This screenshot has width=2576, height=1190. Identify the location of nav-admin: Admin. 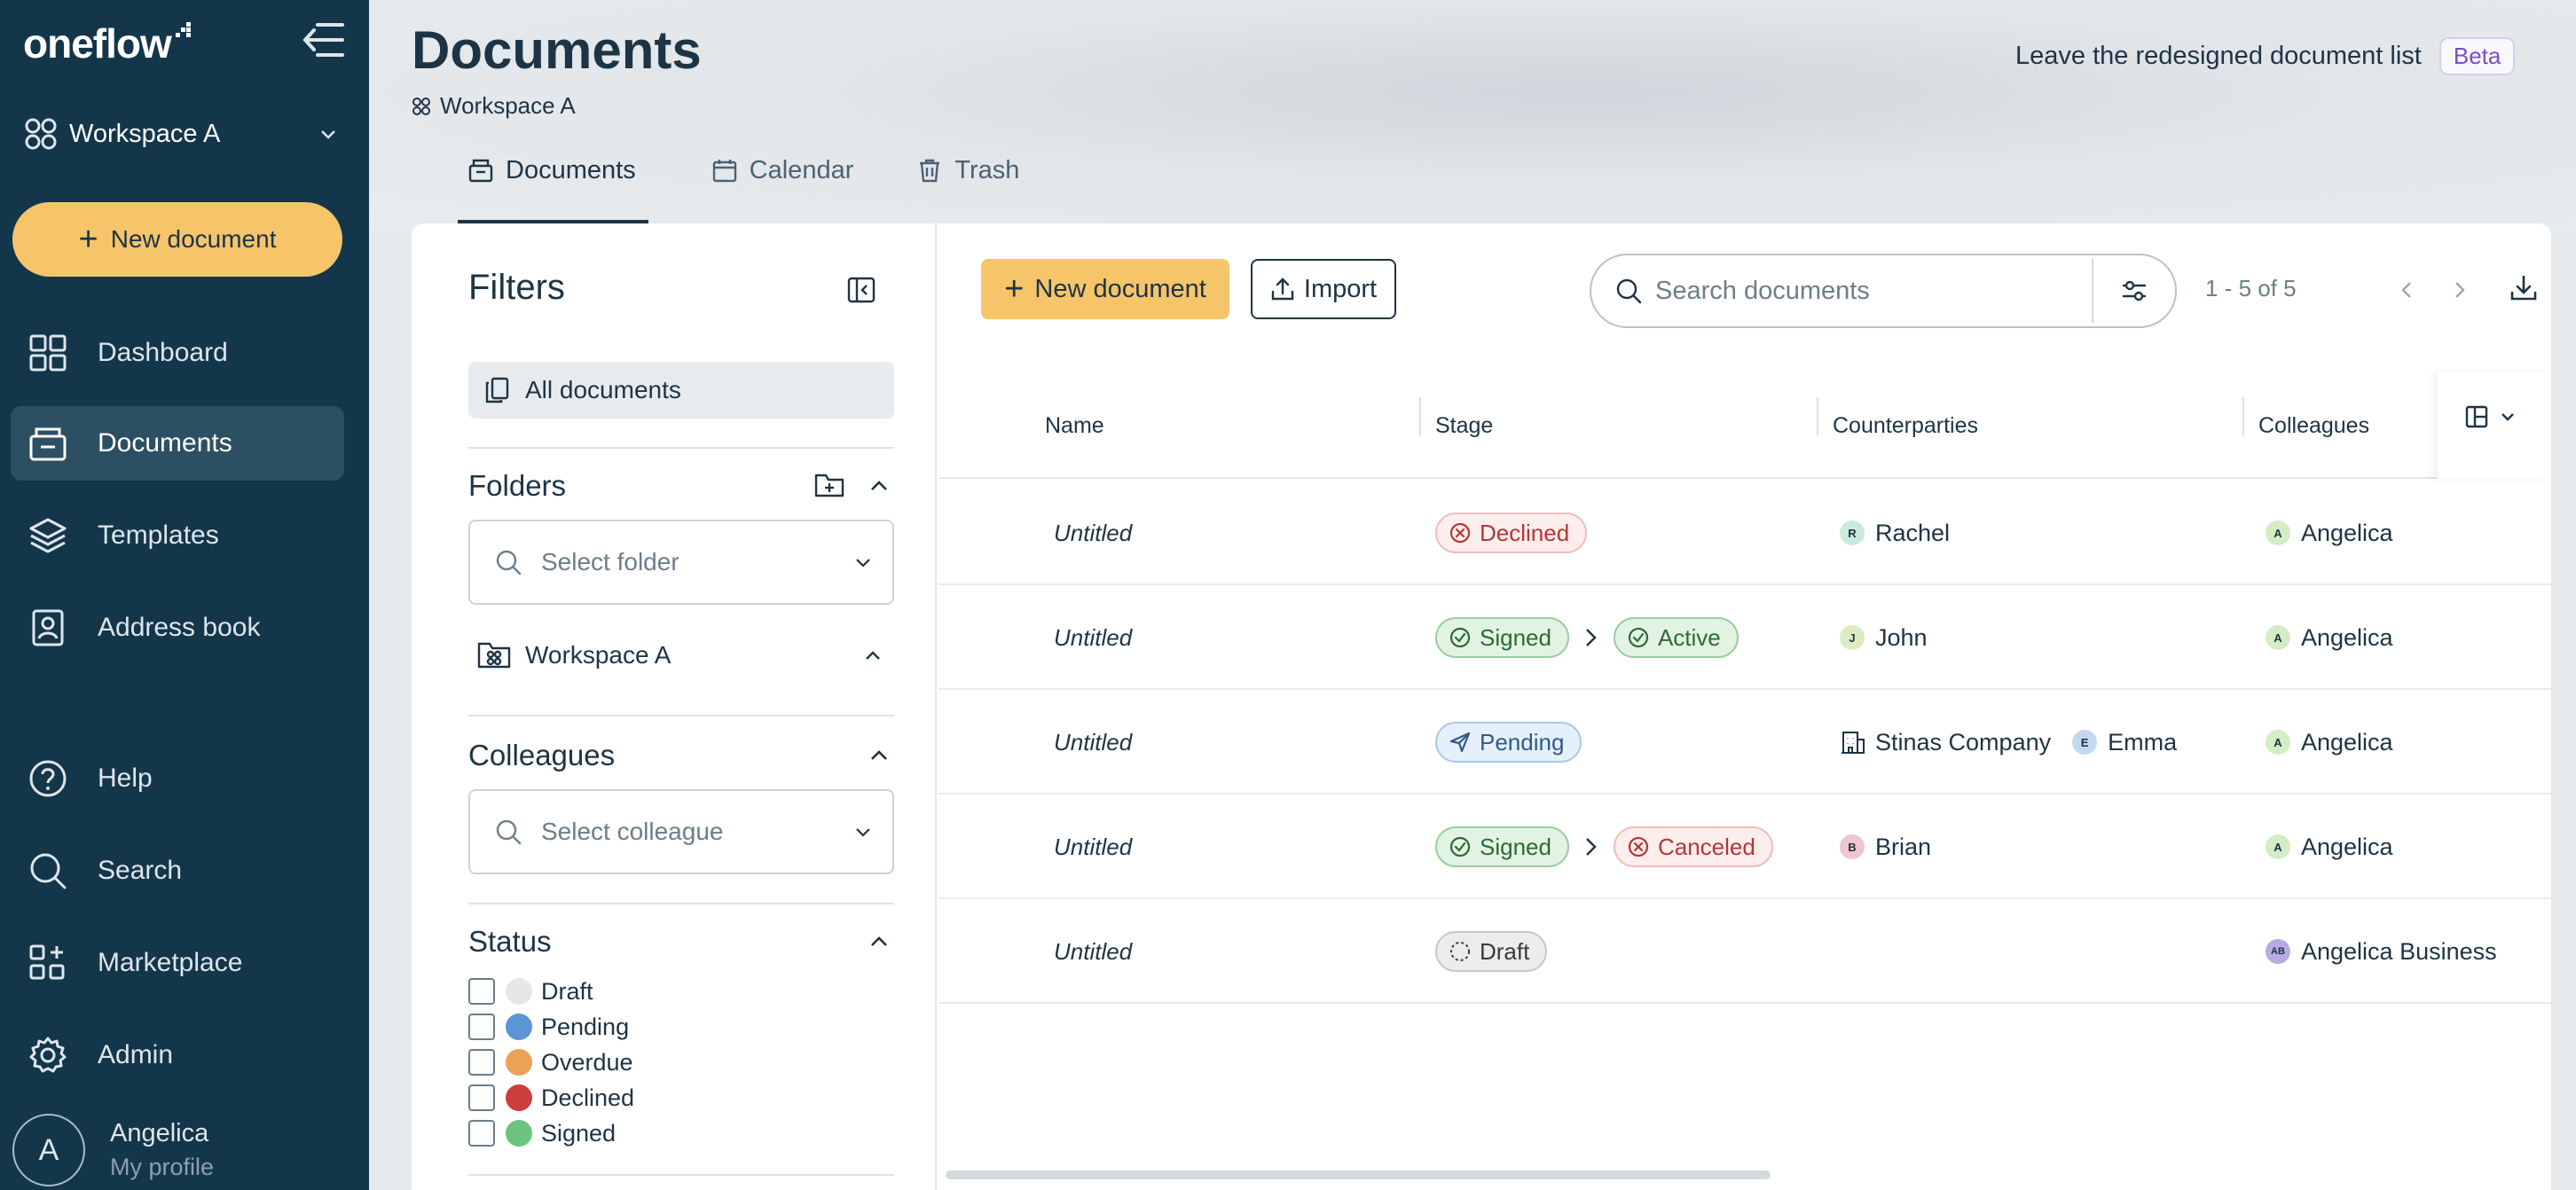
(177, 1055).